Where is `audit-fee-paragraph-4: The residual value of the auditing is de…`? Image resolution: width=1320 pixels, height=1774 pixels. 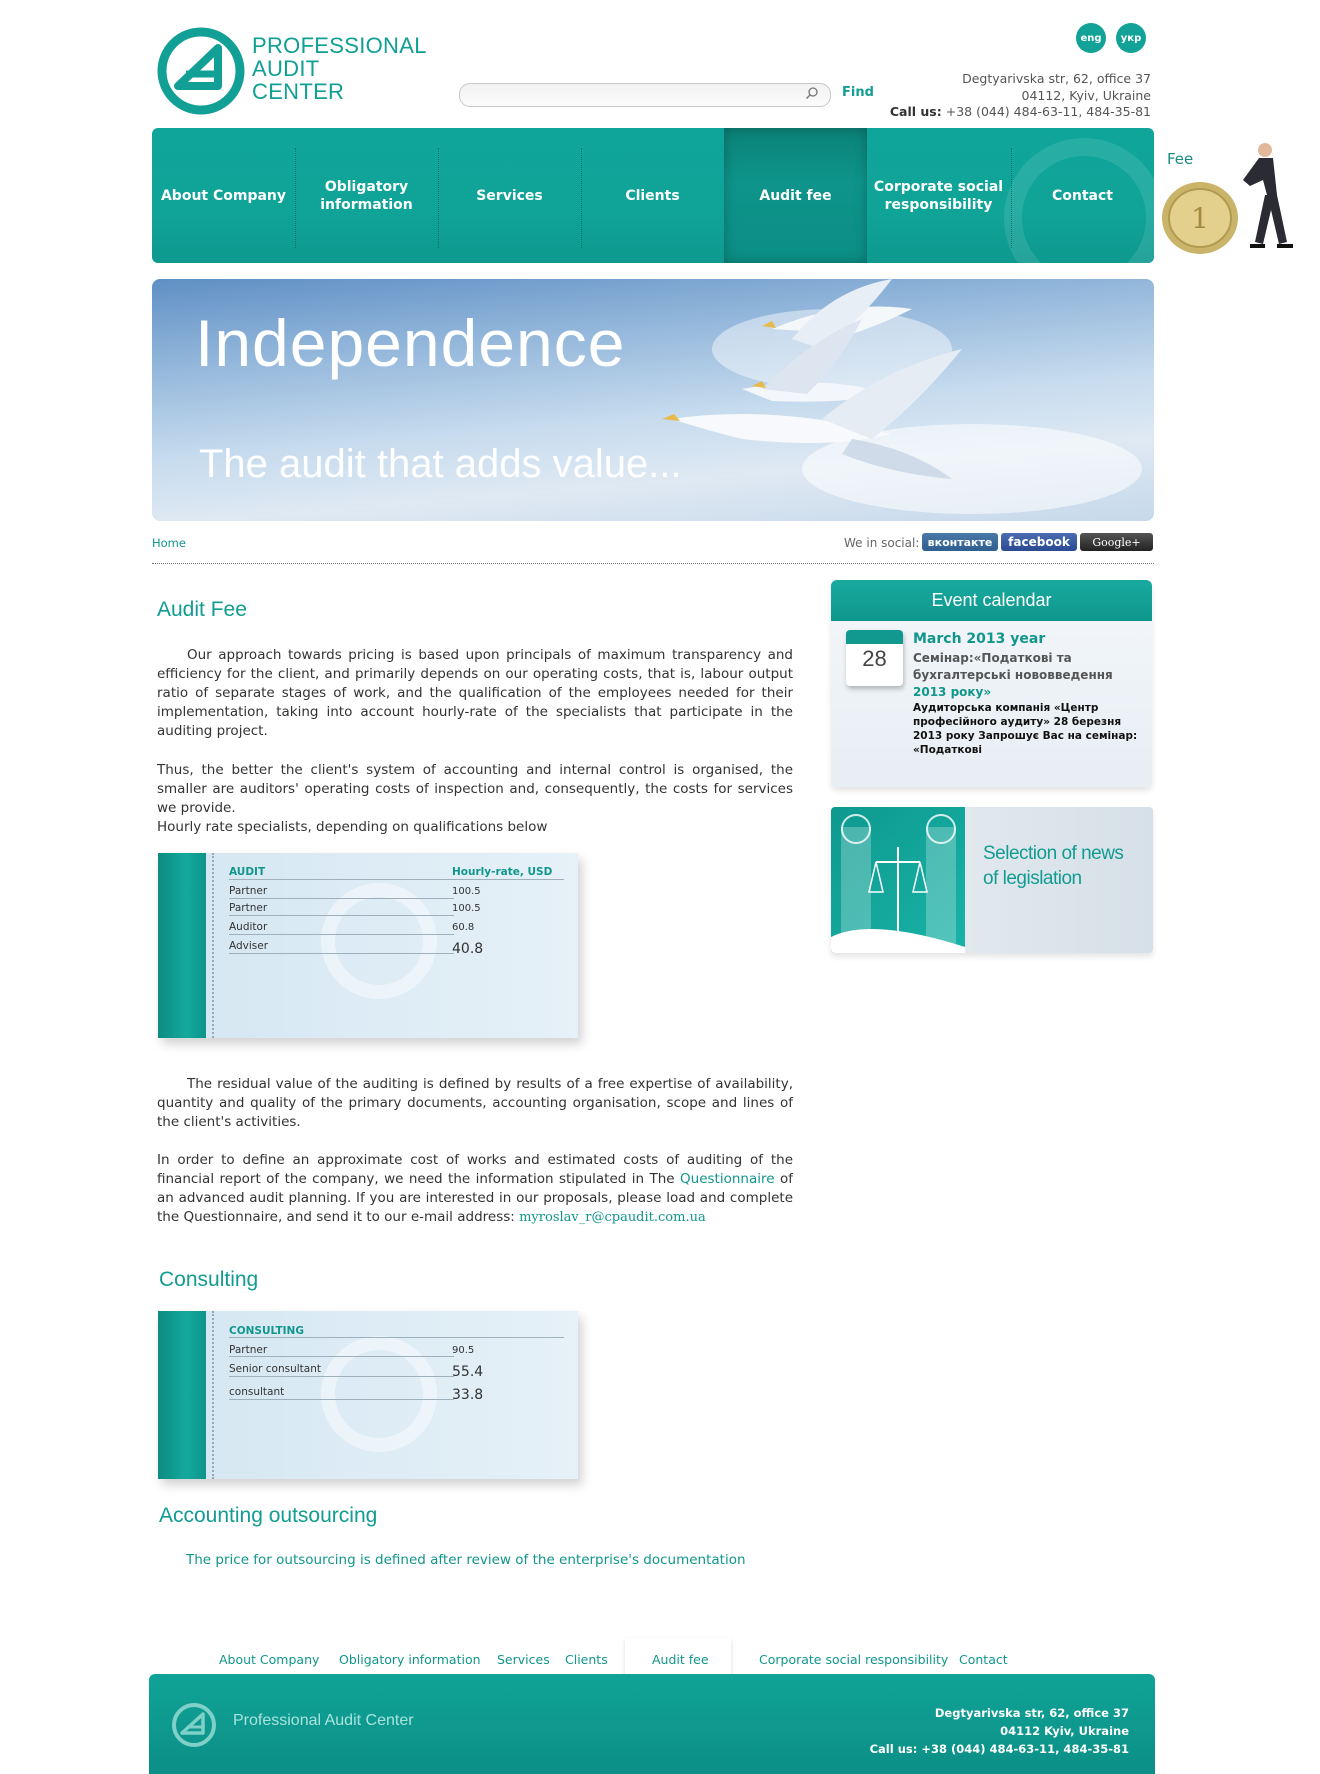
audit-fee-paragraph-4: The residual value of the auditing is de… is located at coordinates (475, 1103).